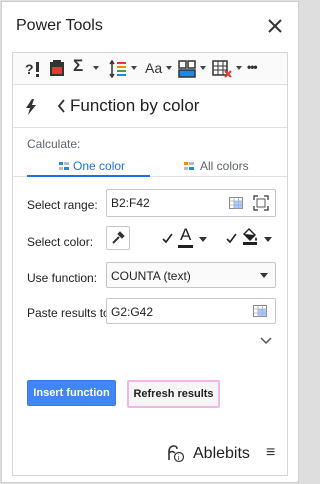  I want to click on function-value: COUNTA (text), so click(151, 276).